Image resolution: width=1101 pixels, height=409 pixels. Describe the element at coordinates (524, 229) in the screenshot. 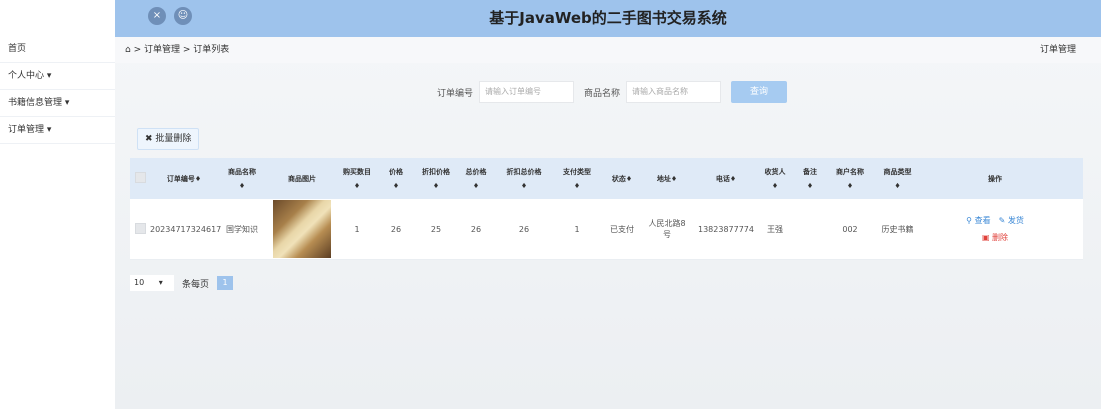

I see `cell-discount-total: 26` at that location.